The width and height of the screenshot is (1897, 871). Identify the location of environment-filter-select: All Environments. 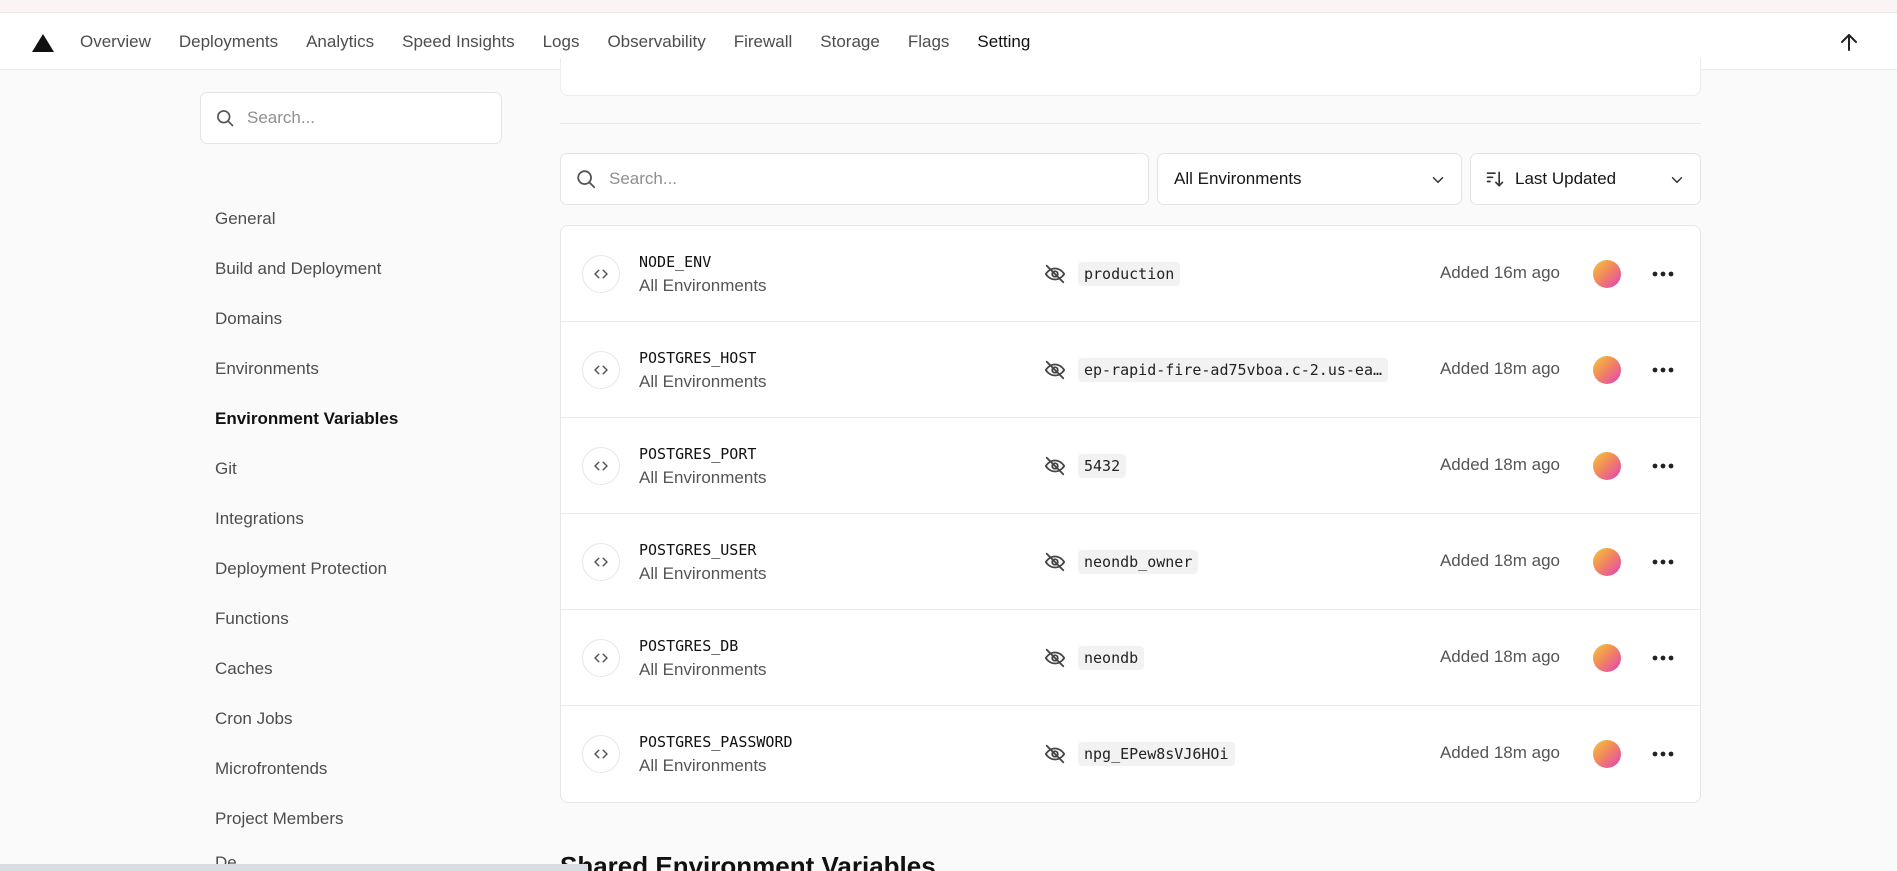
(1309, 179).